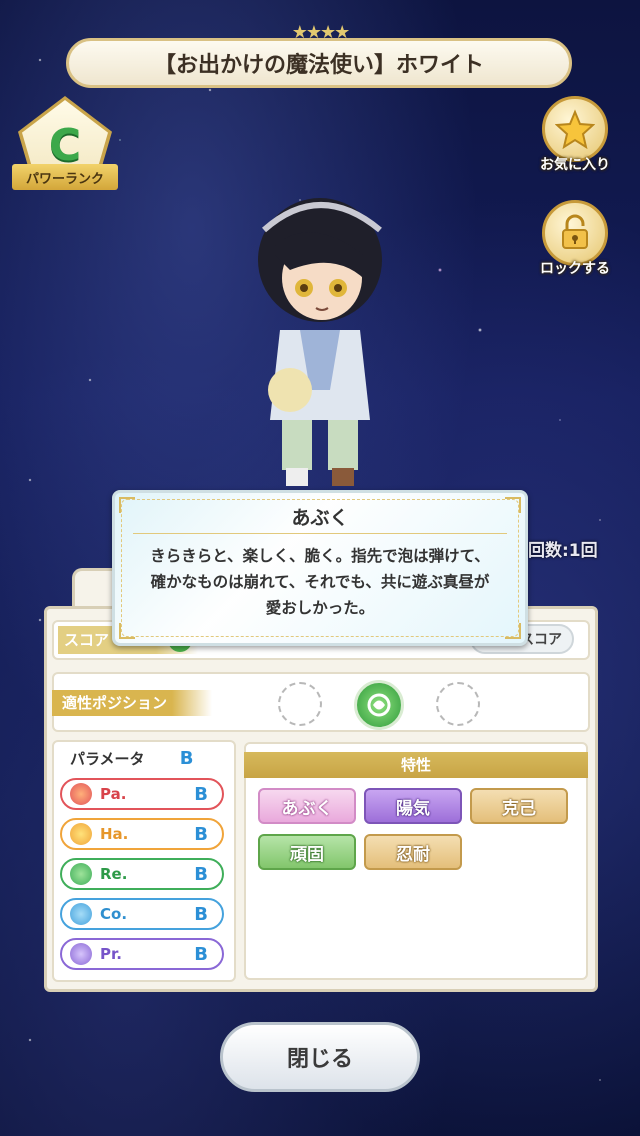 The image size is (640, 1136). Describe the element at coordinates (320, 608) in the screenshot. I see `popup-description-line: 愛おしかった。` at that location.